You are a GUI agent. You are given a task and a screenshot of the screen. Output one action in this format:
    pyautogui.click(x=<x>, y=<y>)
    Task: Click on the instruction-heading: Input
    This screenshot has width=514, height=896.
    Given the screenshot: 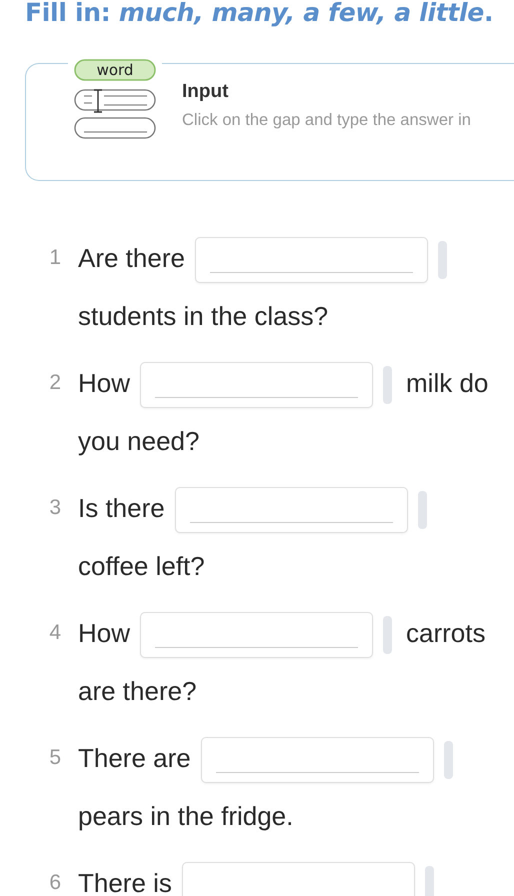 What is the action you would take?
    pyautogui.click(x=206, y=92)
    